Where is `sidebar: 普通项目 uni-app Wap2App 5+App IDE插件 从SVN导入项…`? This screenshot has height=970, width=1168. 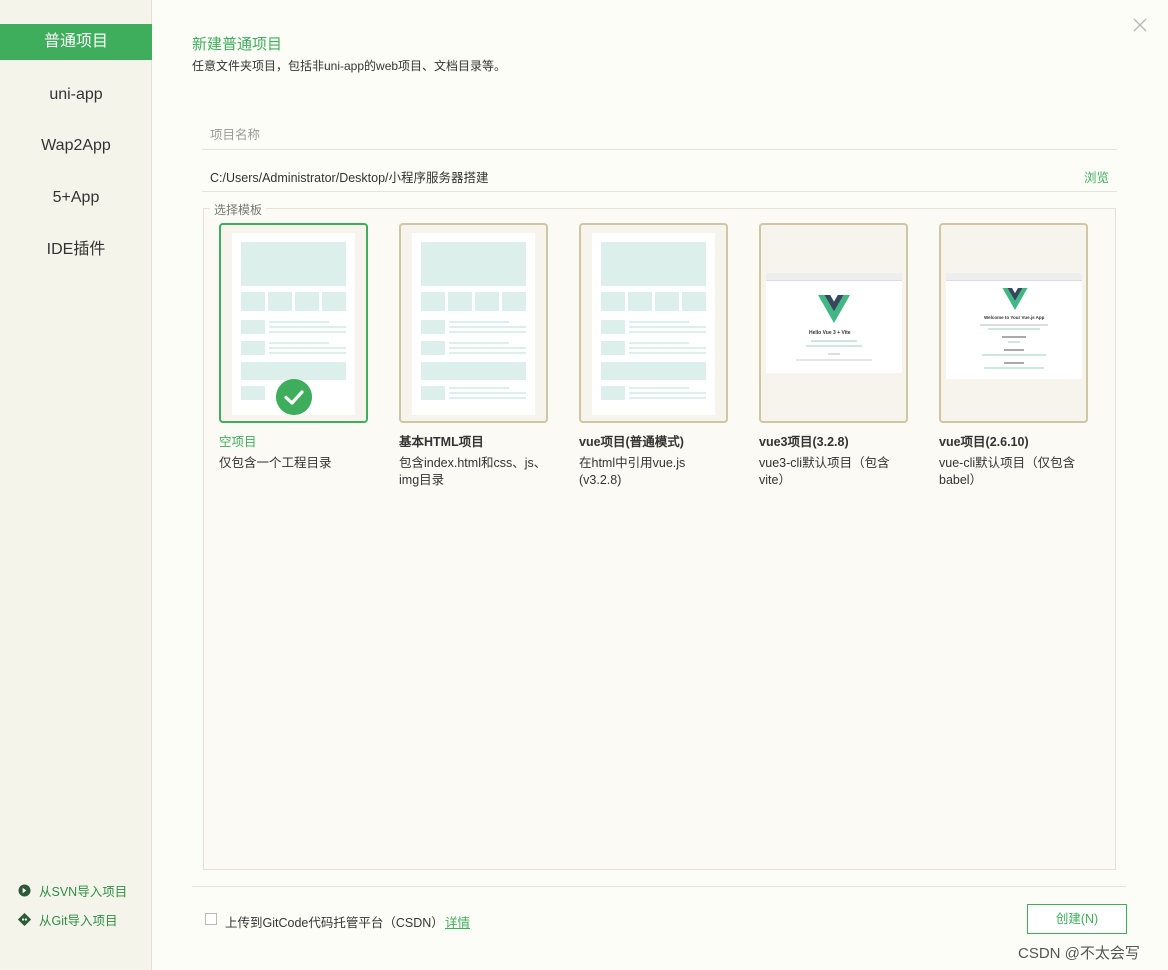 sidebar: 普通项目 uni-app Wap2App 5+App IDE插件 从SVN导入项… is located at coordinates (76, 485).